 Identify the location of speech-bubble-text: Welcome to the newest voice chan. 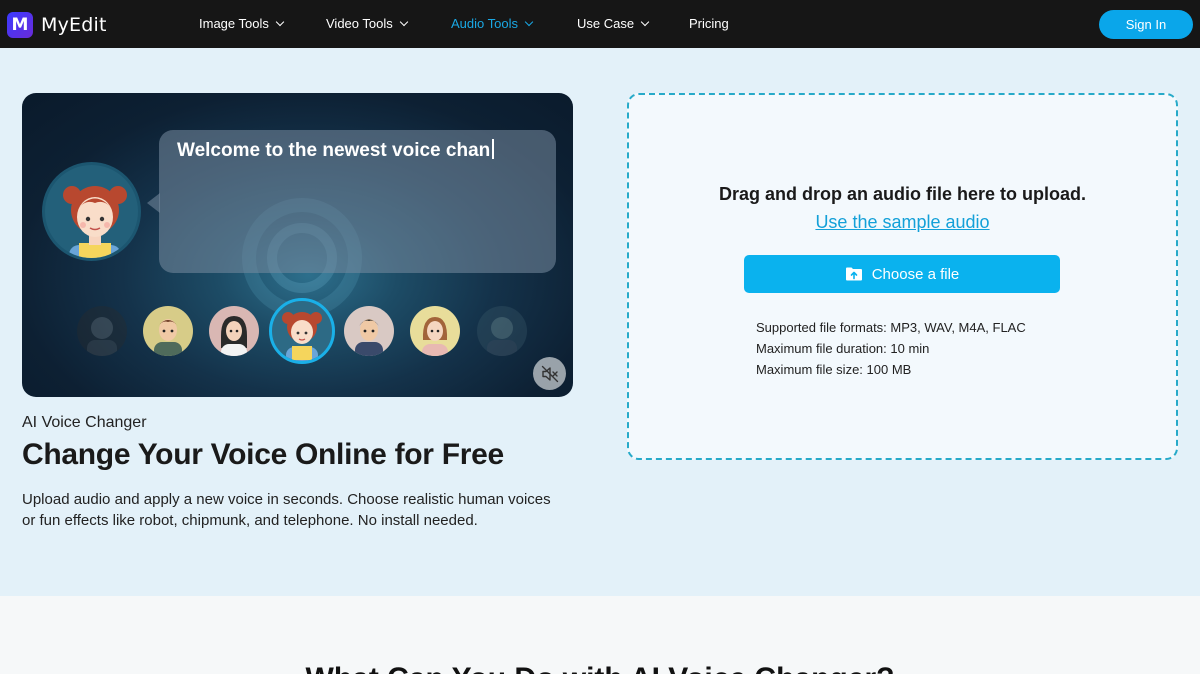
(336, 150).